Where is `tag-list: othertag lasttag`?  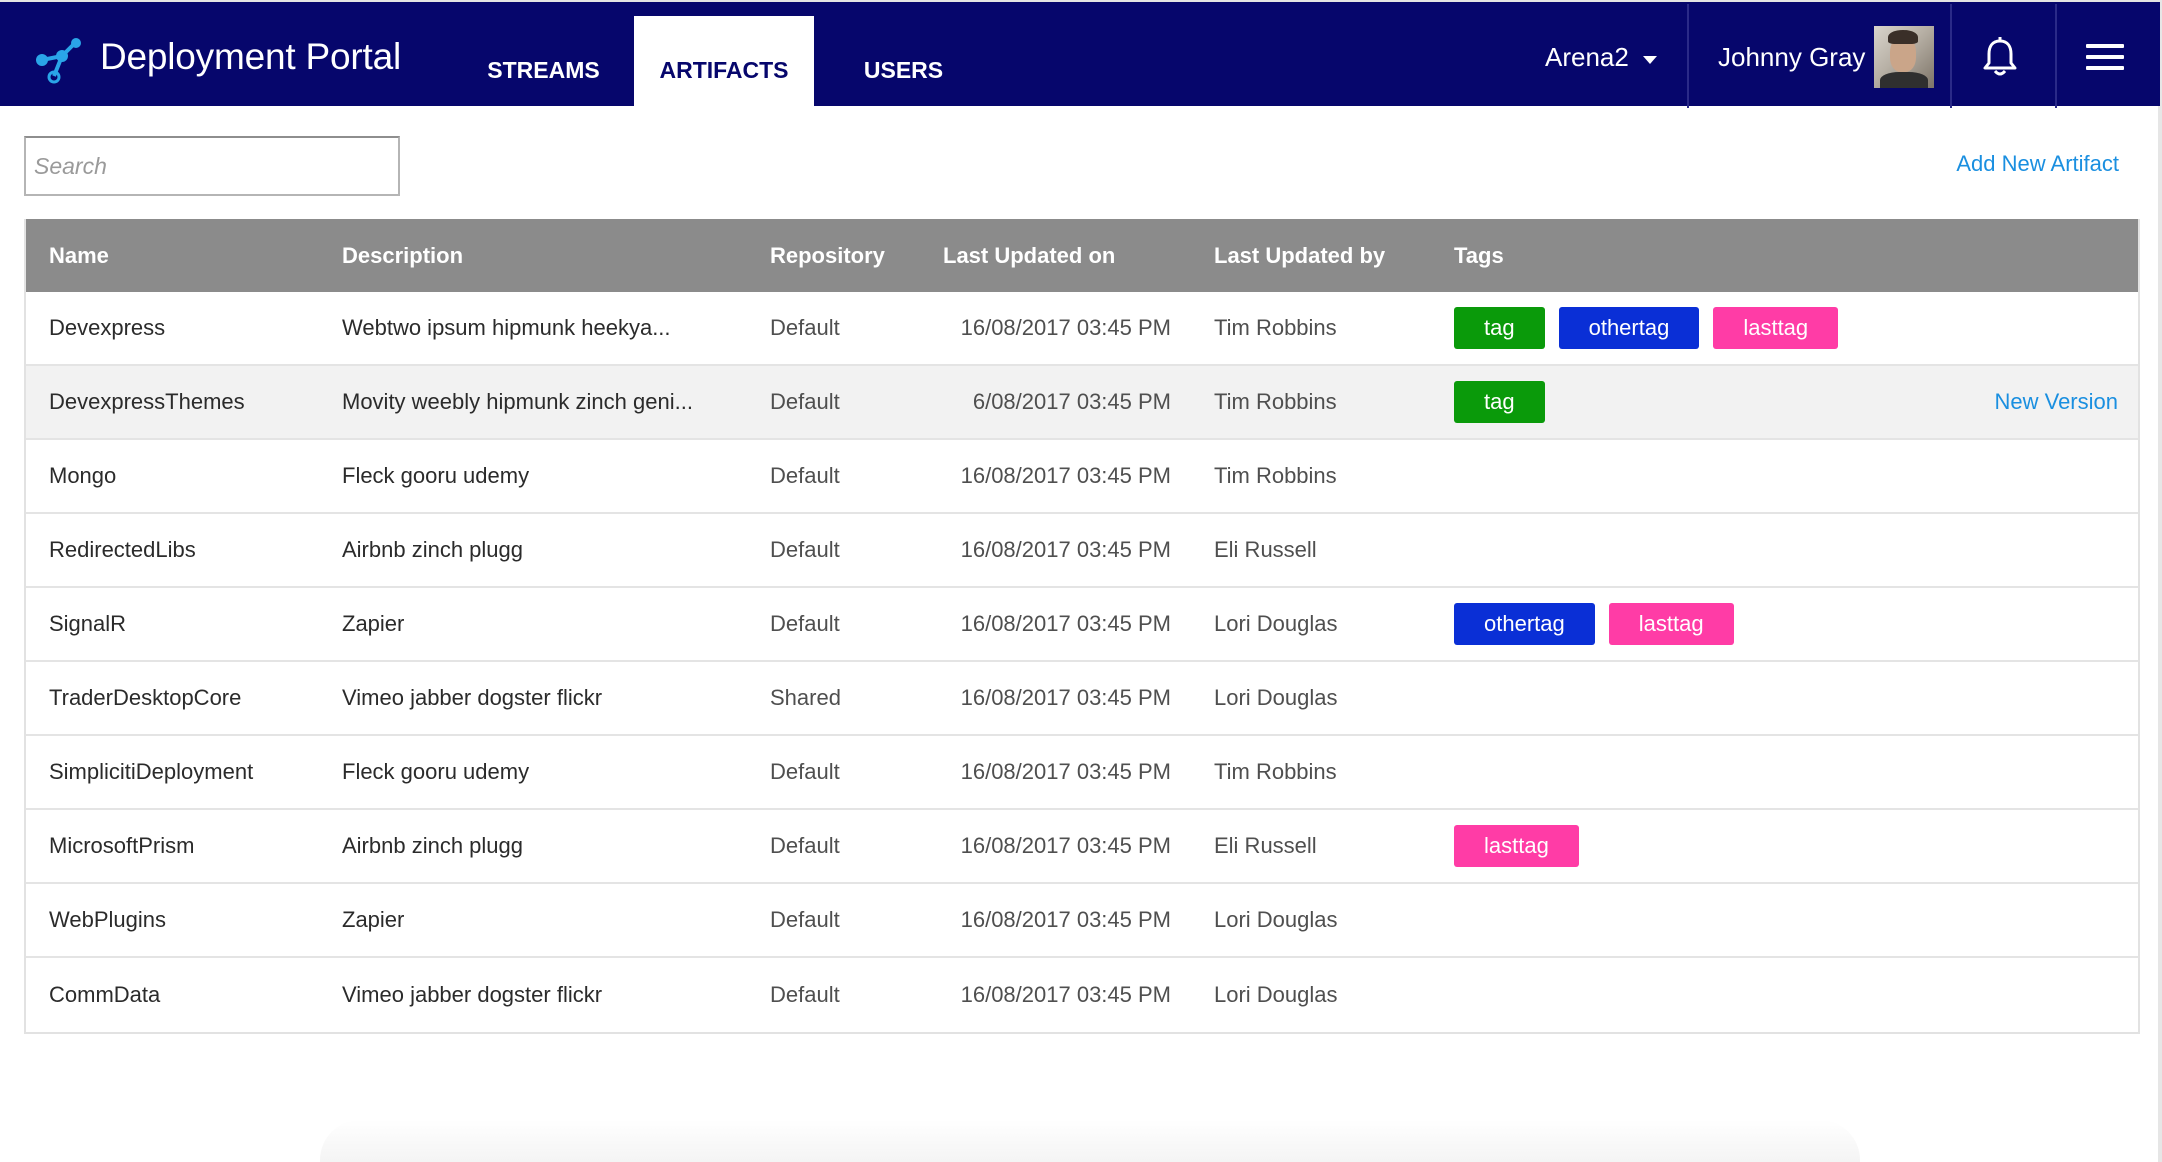
tag-list: othertag lasttag is located at coordinates (1594, 624).